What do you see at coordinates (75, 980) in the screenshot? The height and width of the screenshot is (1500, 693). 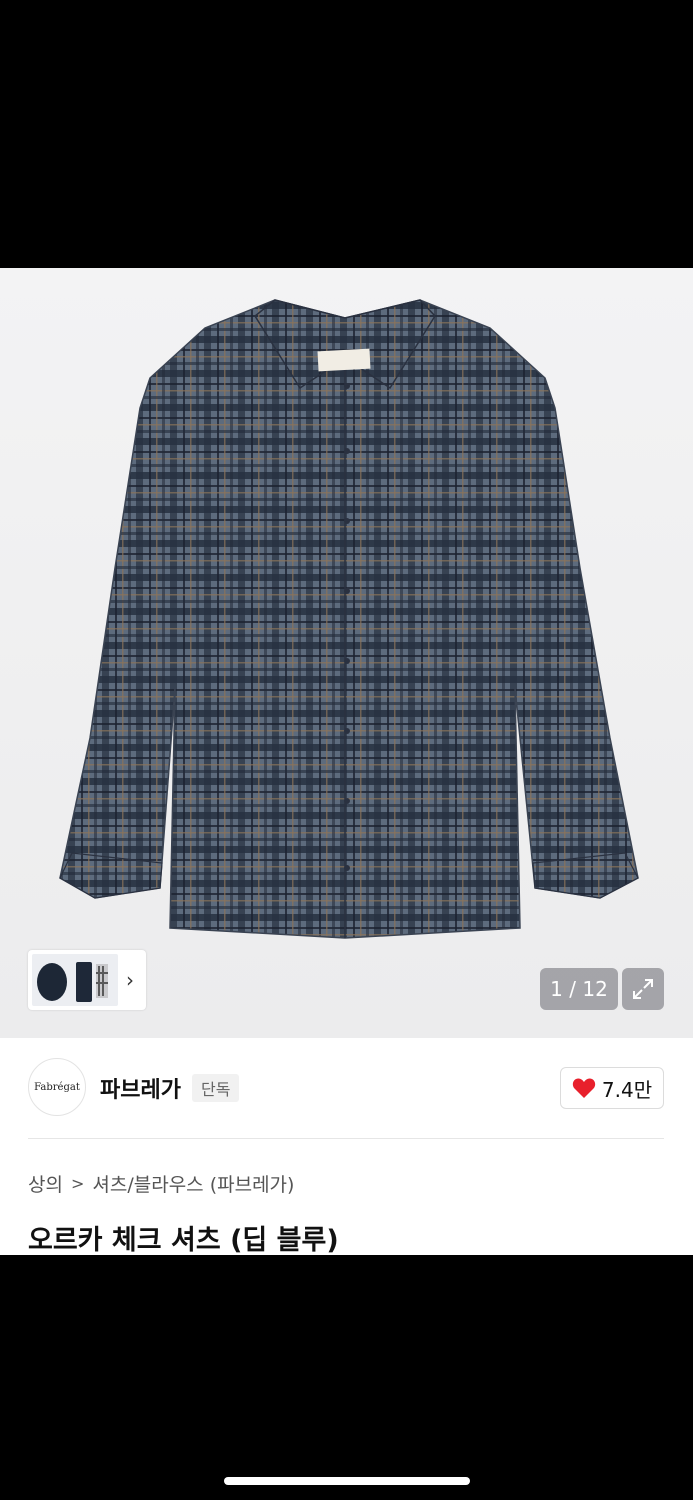 I see `thumbnail-images` at bounding box center [75, 980].